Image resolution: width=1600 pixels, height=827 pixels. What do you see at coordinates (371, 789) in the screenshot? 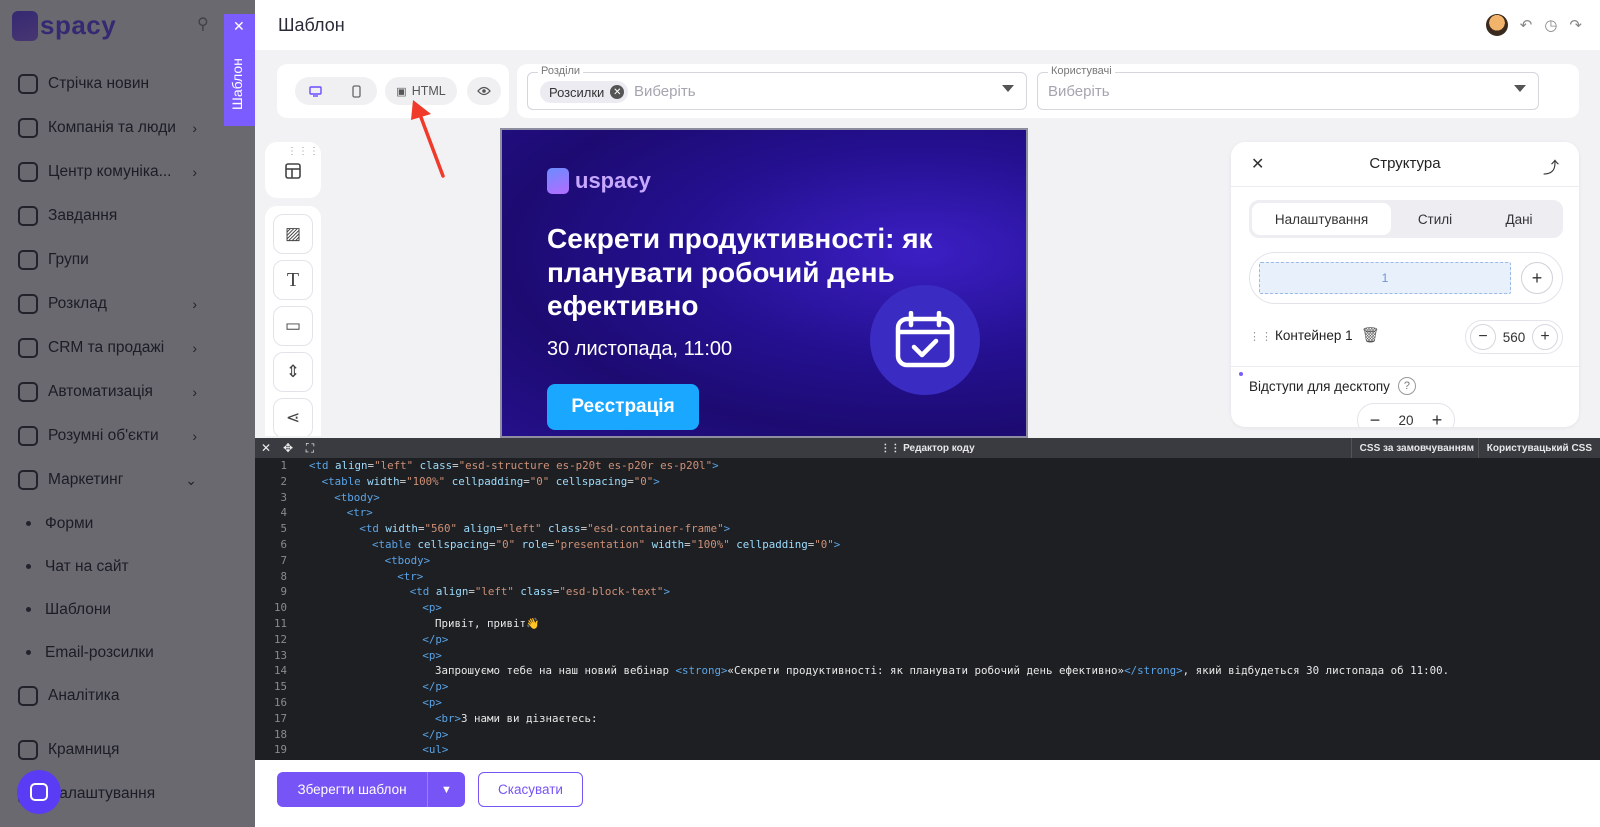
I see `save-template-button: Зберегти шаблон ▼` at bounding box center [371, 789].